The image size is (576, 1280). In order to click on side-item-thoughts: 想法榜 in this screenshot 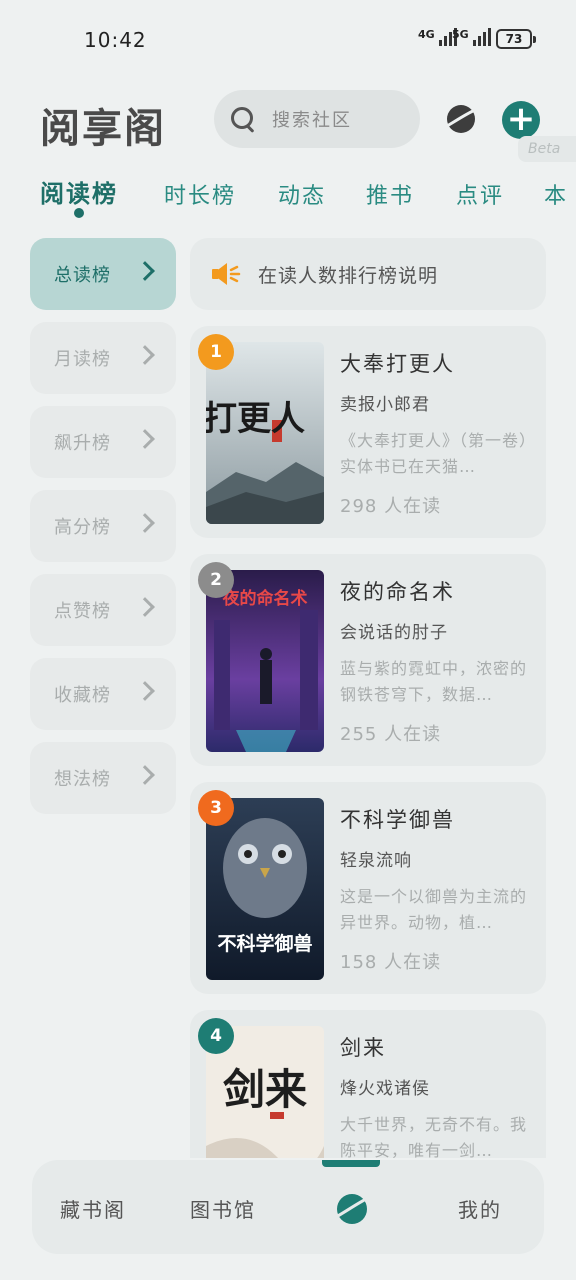, I will do `click(103, 778)`.